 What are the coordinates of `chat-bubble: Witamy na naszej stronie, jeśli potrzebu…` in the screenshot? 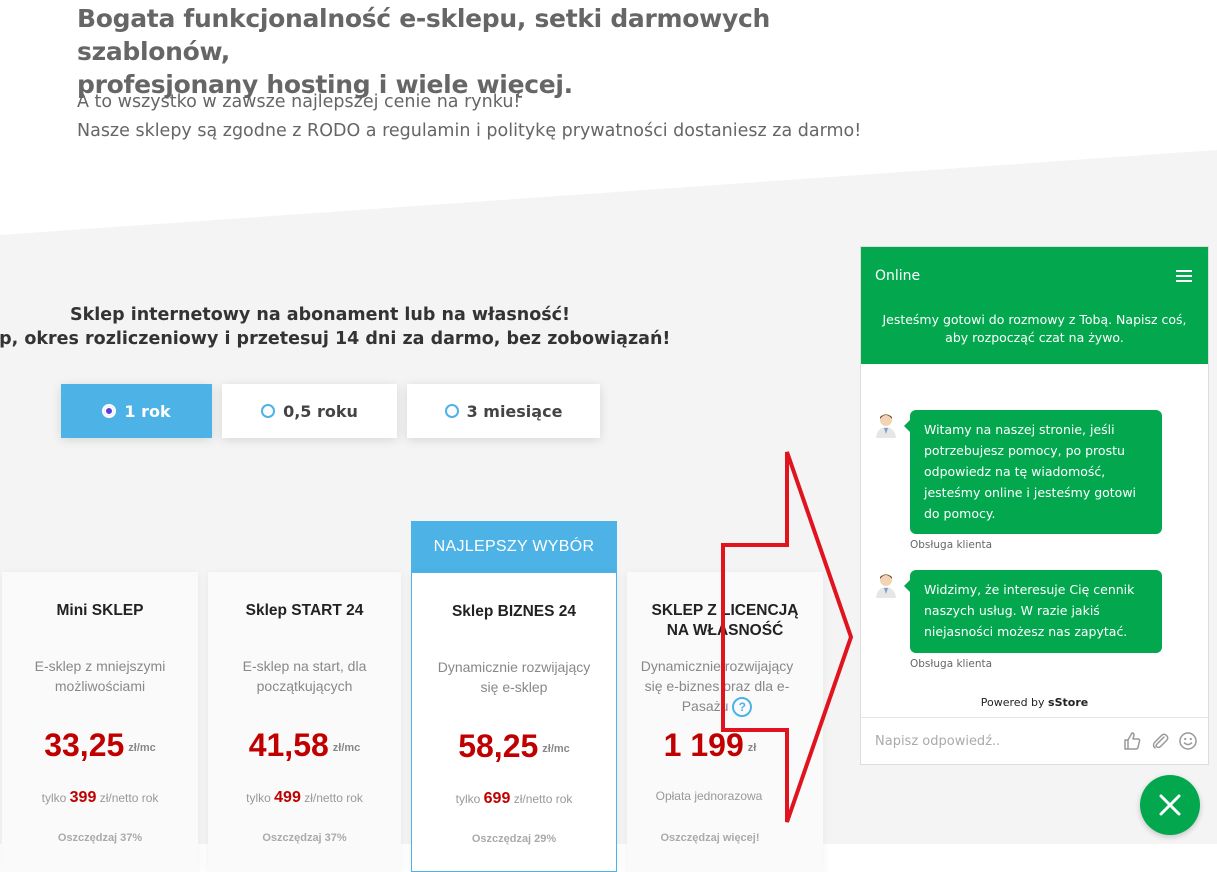 It's located at (1033, 472).